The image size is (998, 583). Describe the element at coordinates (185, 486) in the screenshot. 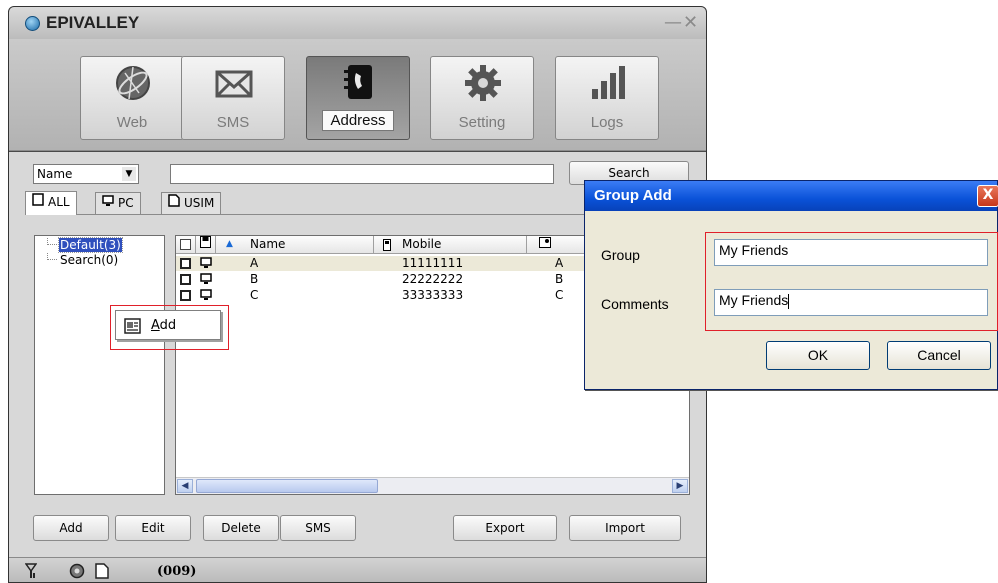

I see `scroll-left-arrow-icon: ◀` at that location.